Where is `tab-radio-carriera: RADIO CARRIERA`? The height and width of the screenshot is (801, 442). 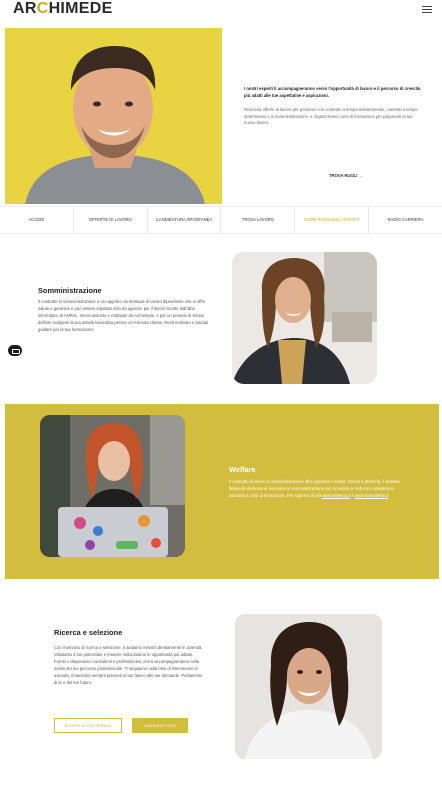 tab-radio-carriera: RADIO CARRIERA is located at coordinates (405, 220).